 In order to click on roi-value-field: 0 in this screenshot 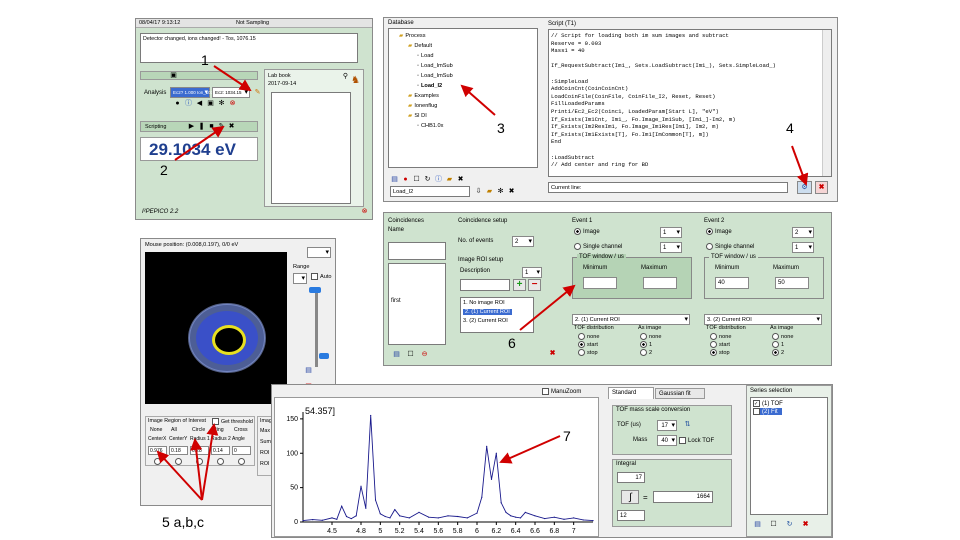, I will do `click(241, 450)`.